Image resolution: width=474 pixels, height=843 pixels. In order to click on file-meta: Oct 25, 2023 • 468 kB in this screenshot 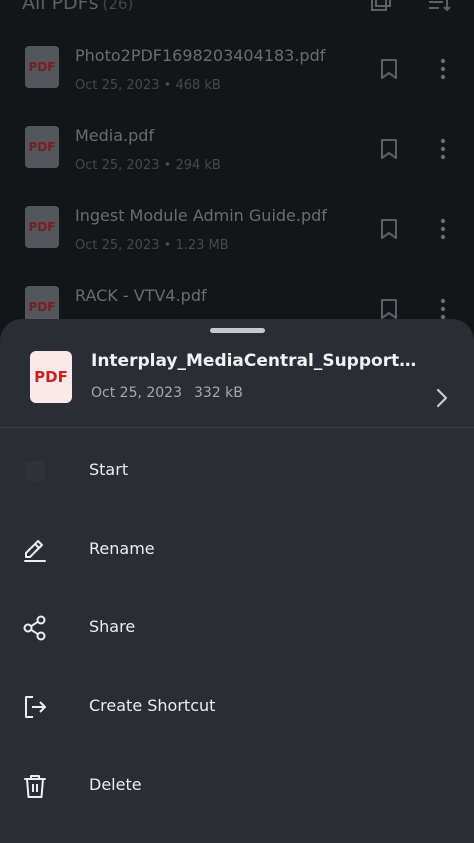, I will do `click(148, 85)`.